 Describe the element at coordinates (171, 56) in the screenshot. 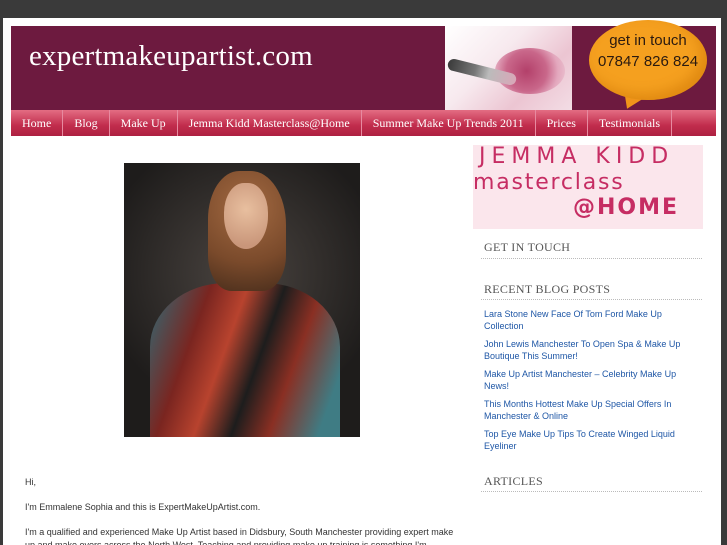

I see `site-title: expertmakeupartist.com` at that location.